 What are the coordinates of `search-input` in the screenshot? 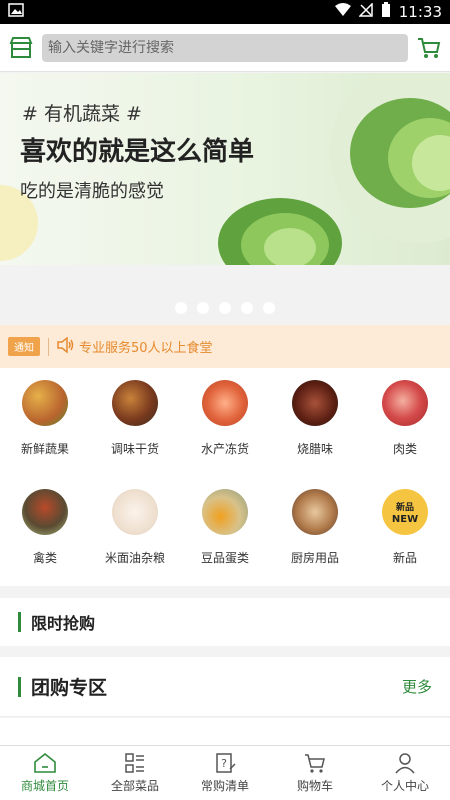 It's located at (225, 47).